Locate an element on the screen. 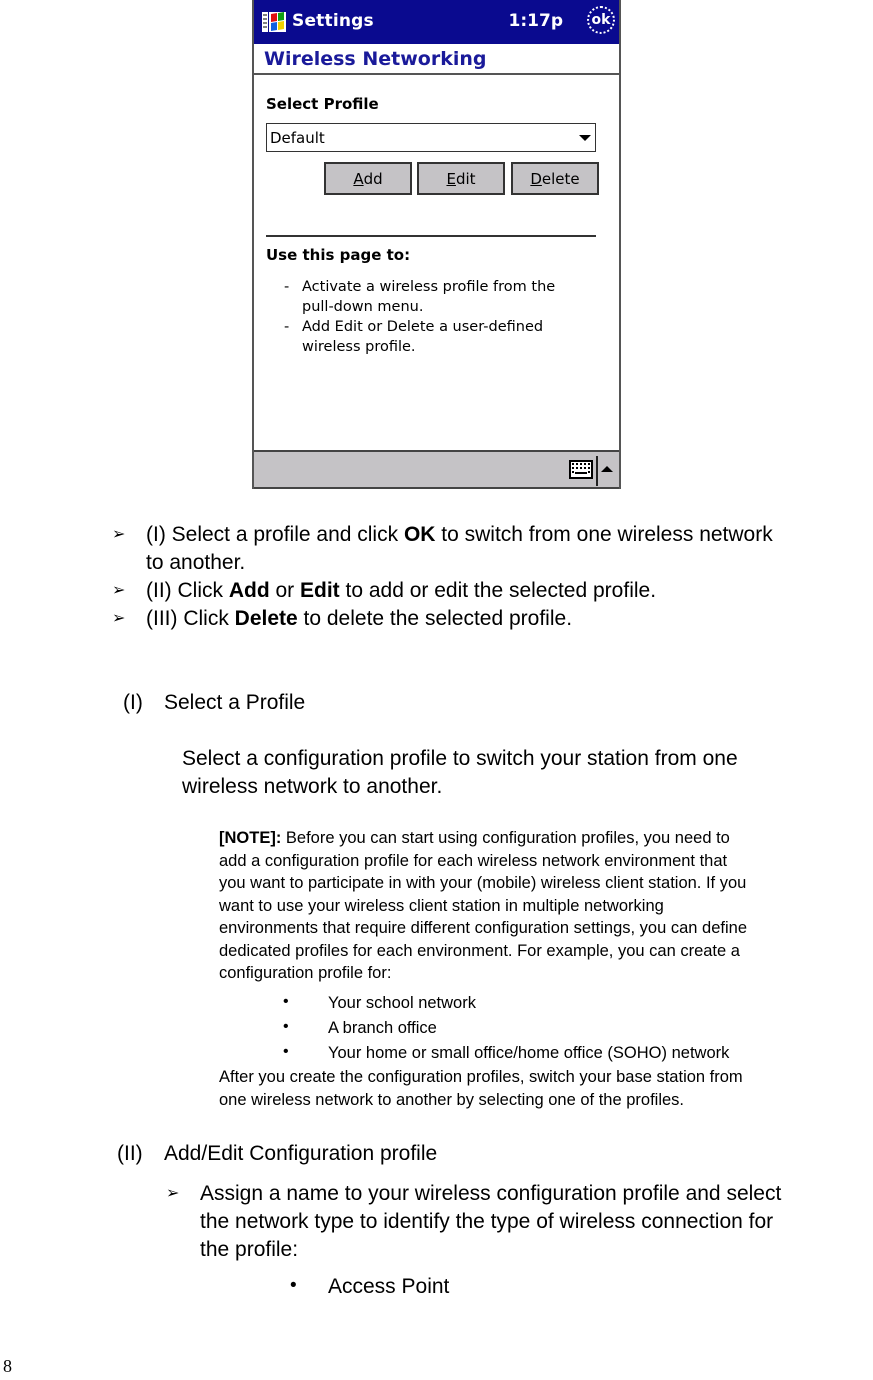 The image size is (873, 1380). app-title: Settings is located at coordinates (333, 21).